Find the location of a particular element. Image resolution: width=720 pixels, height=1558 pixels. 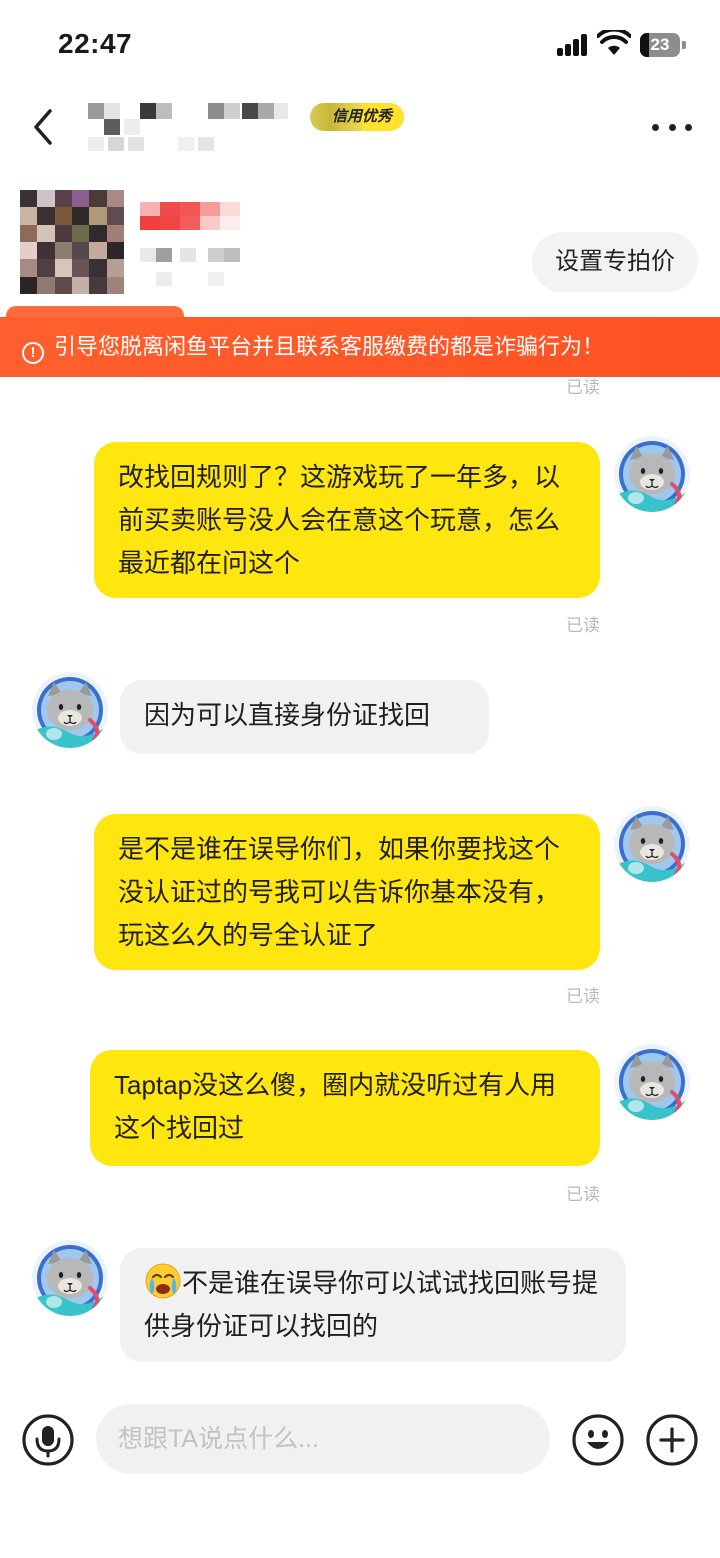

product-info-redacted is located at coordinates (200, 240).